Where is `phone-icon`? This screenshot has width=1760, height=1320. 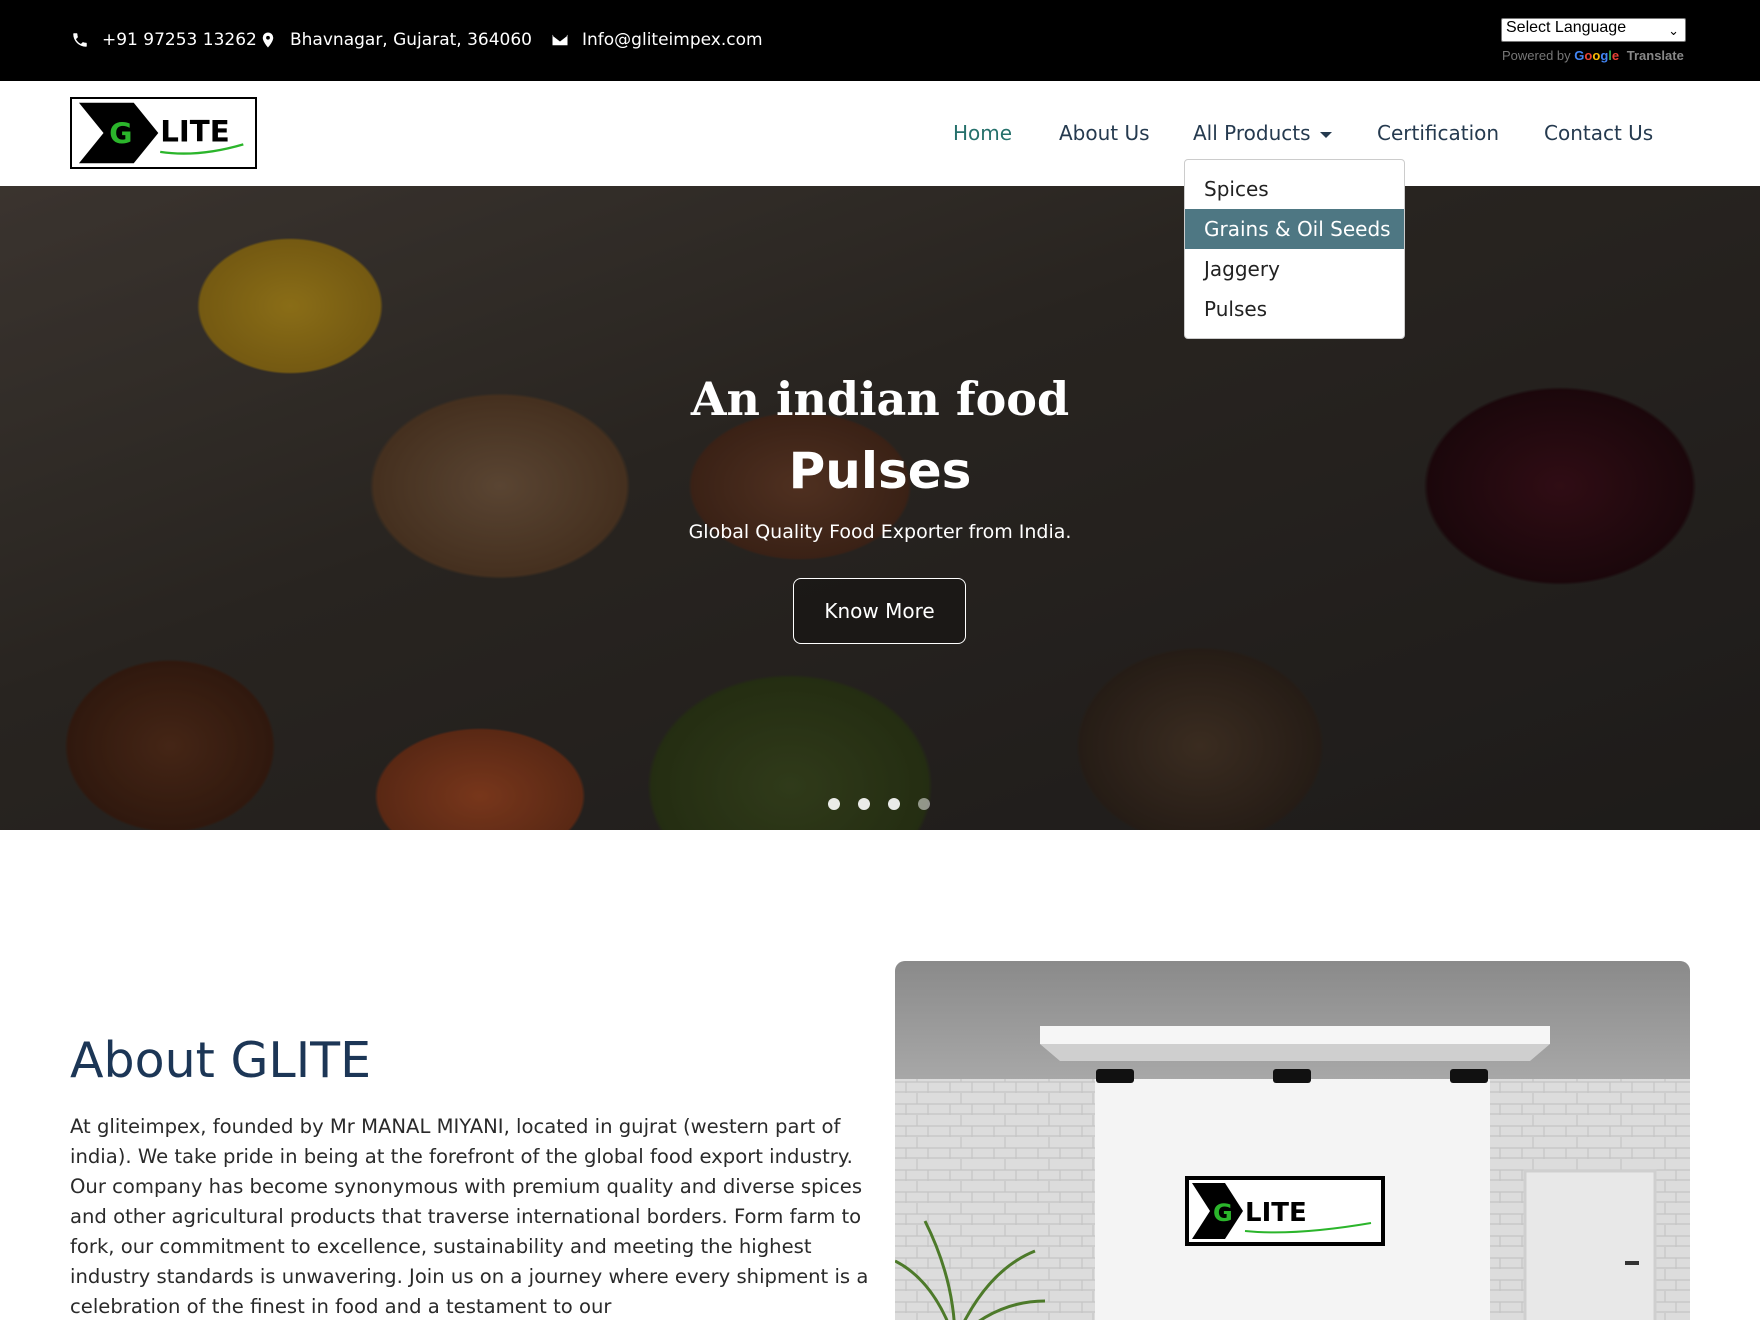
phone-icon is located at coordinates (80, 40).